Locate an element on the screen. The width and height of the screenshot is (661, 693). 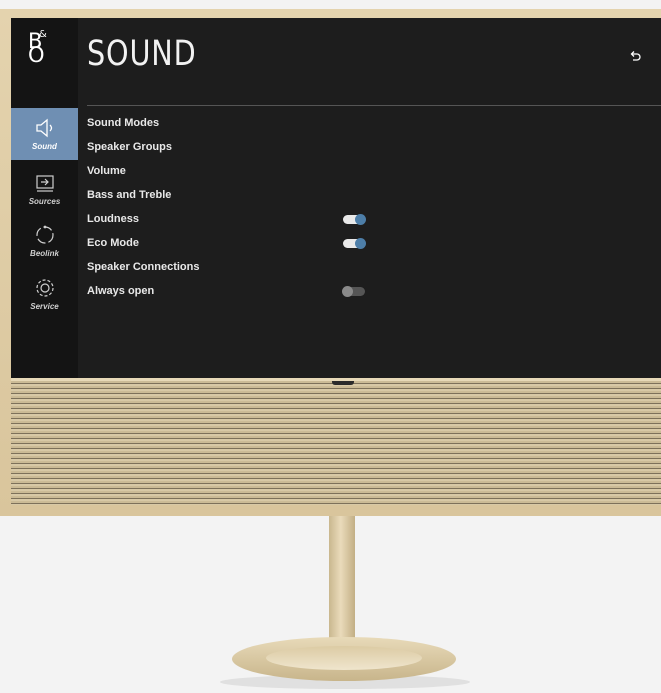
back-icon is located at coordinates (635, 56).